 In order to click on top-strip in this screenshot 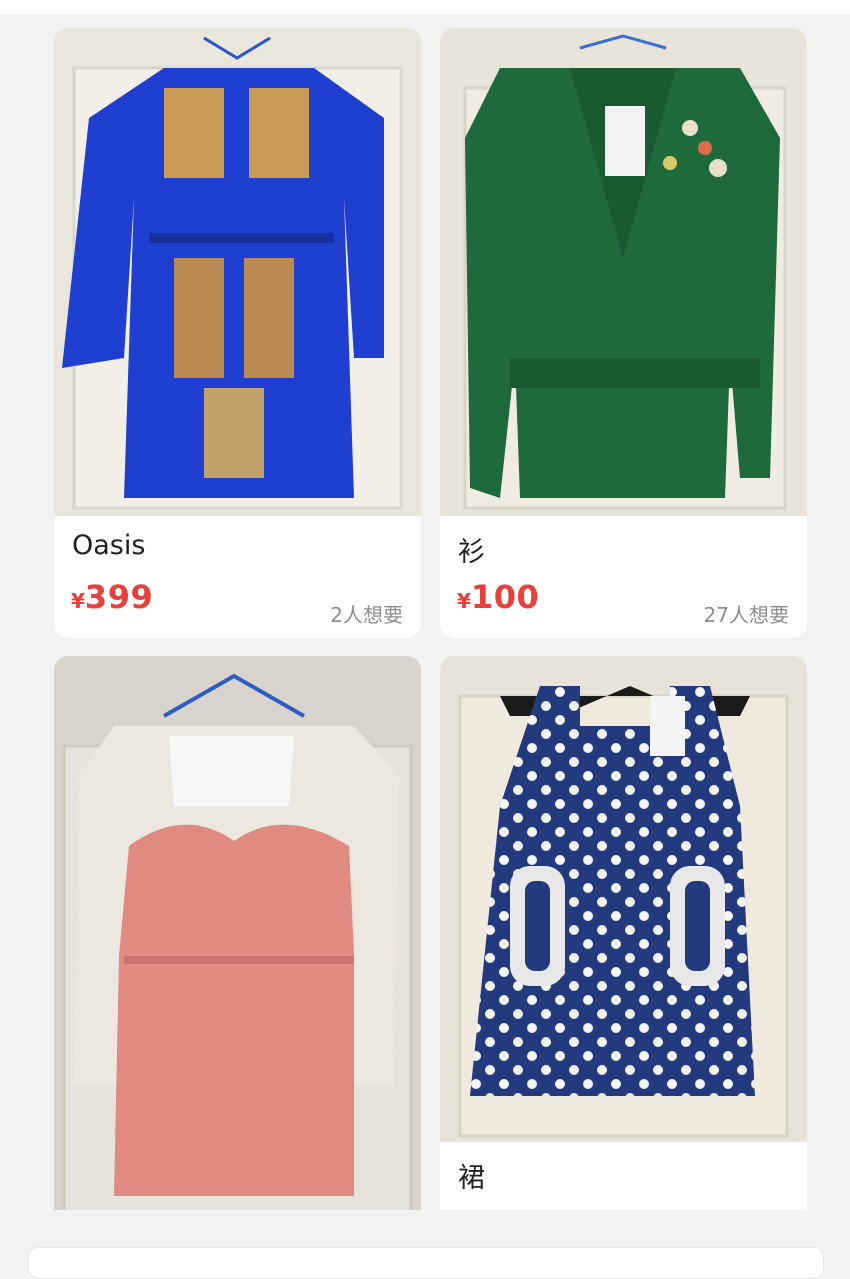, I will do `click(425, 7)`.